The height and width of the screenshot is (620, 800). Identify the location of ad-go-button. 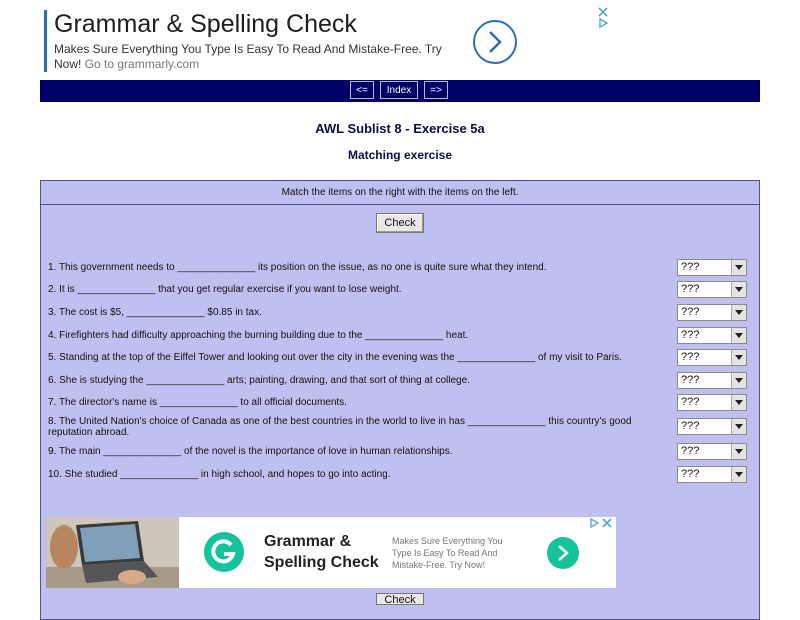
(495, 42).